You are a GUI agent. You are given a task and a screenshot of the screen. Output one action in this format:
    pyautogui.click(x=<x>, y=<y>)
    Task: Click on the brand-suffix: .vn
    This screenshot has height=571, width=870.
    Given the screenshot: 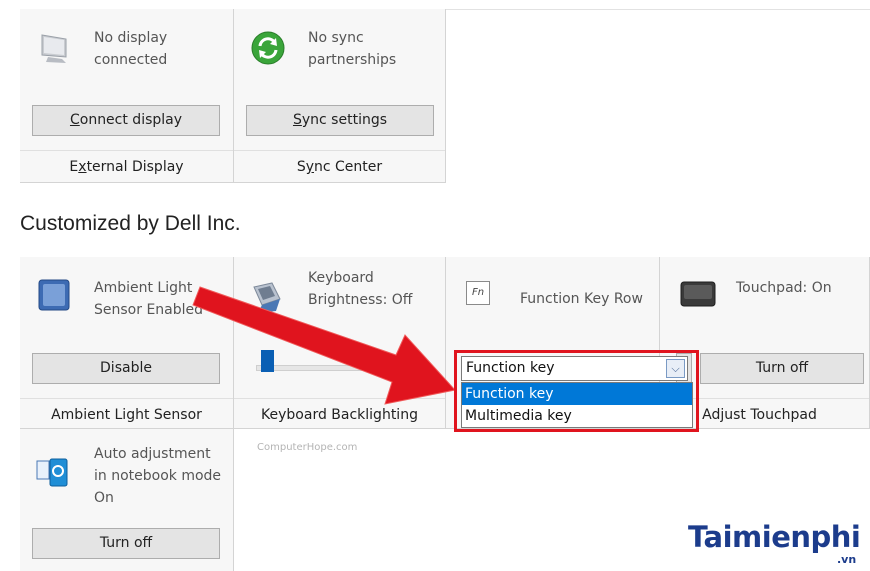 What is the action you would take?
    pyautogui.click(x=847, y=559)
    